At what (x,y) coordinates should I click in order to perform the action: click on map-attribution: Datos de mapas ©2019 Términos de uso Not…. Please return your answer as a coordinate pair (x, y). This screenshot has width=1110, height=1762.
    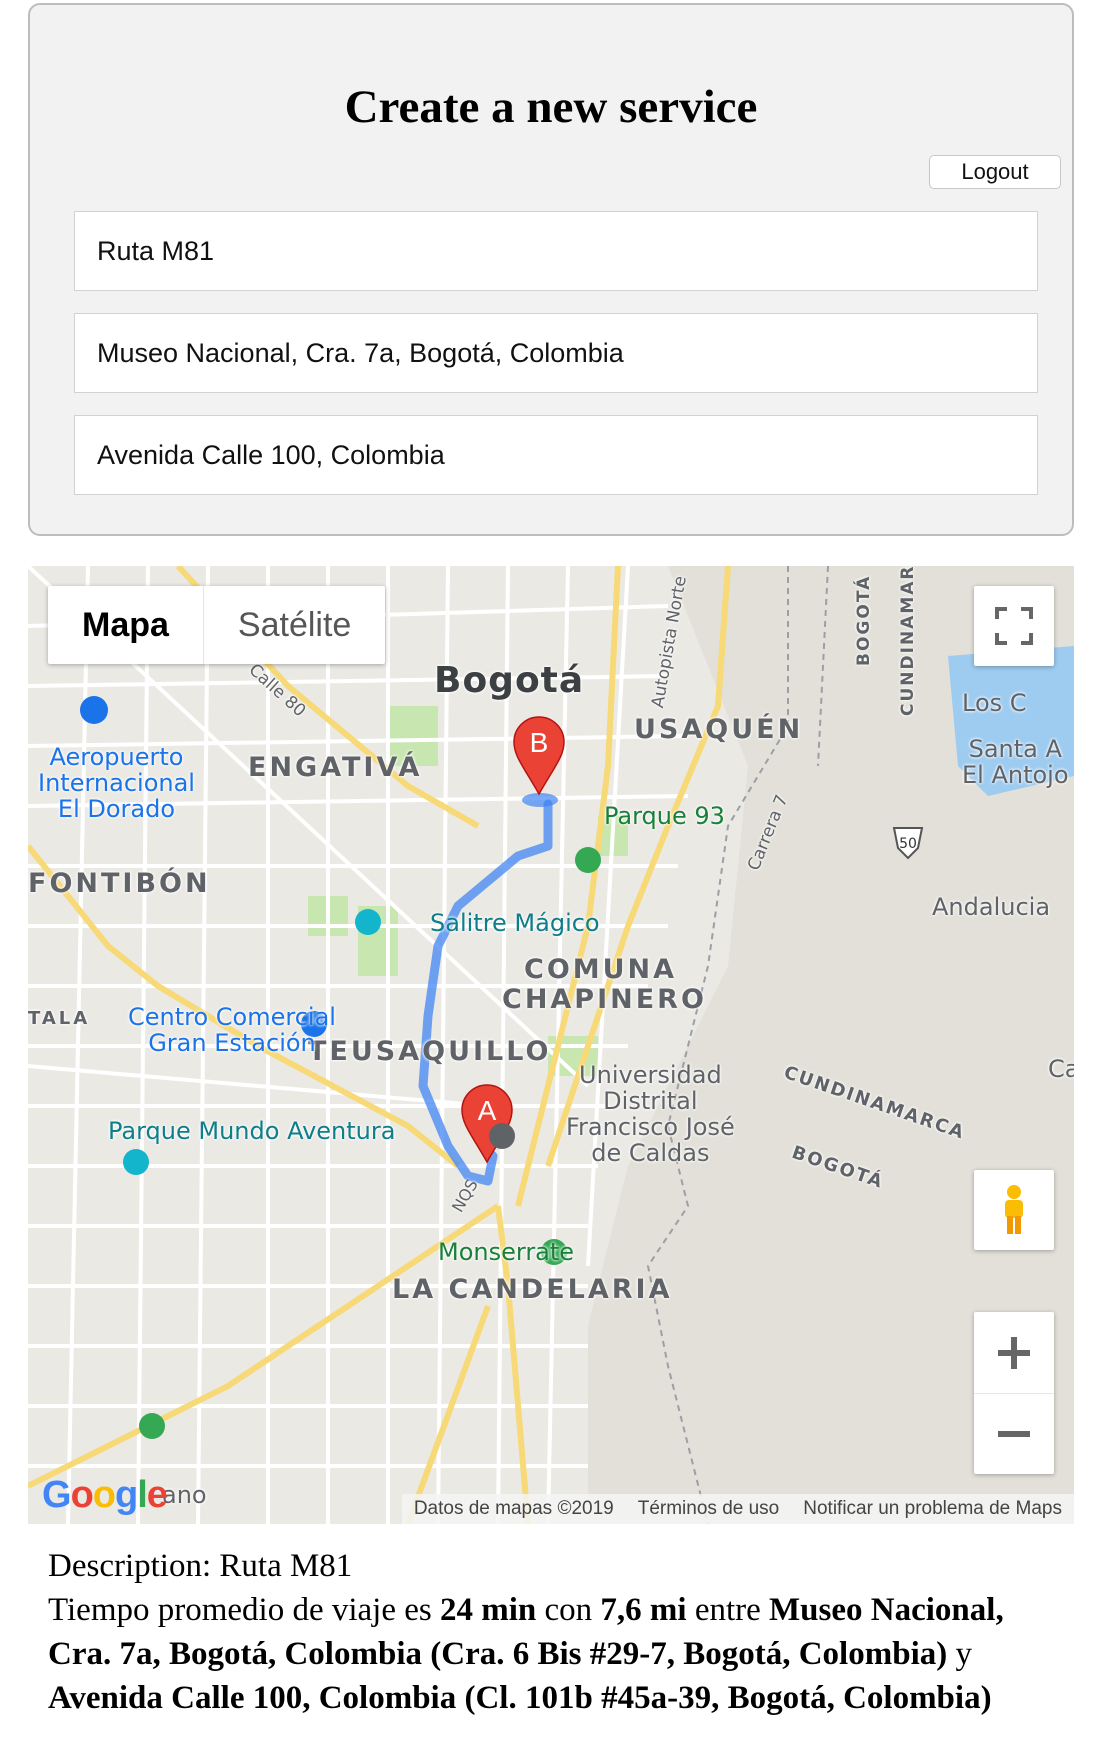
    Looking at the image, I should click on (737, 1509).